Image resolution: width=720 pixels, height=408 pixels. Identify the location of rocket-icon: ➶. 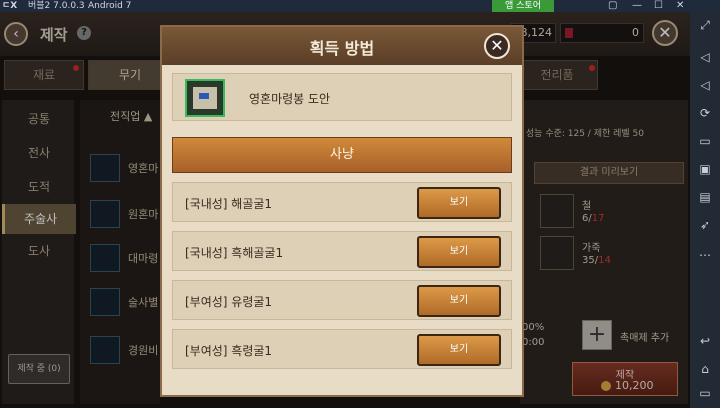
(705, 225).